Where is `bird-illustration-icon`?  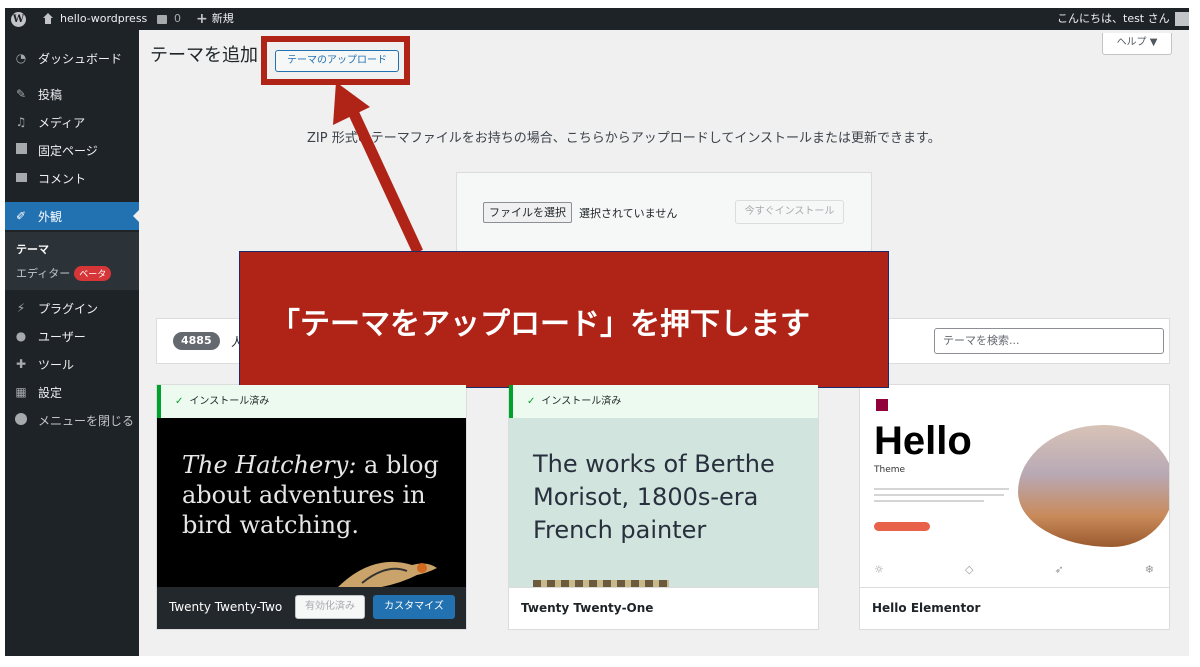
bird-illustration-icon is located at coordinates (387, 576).